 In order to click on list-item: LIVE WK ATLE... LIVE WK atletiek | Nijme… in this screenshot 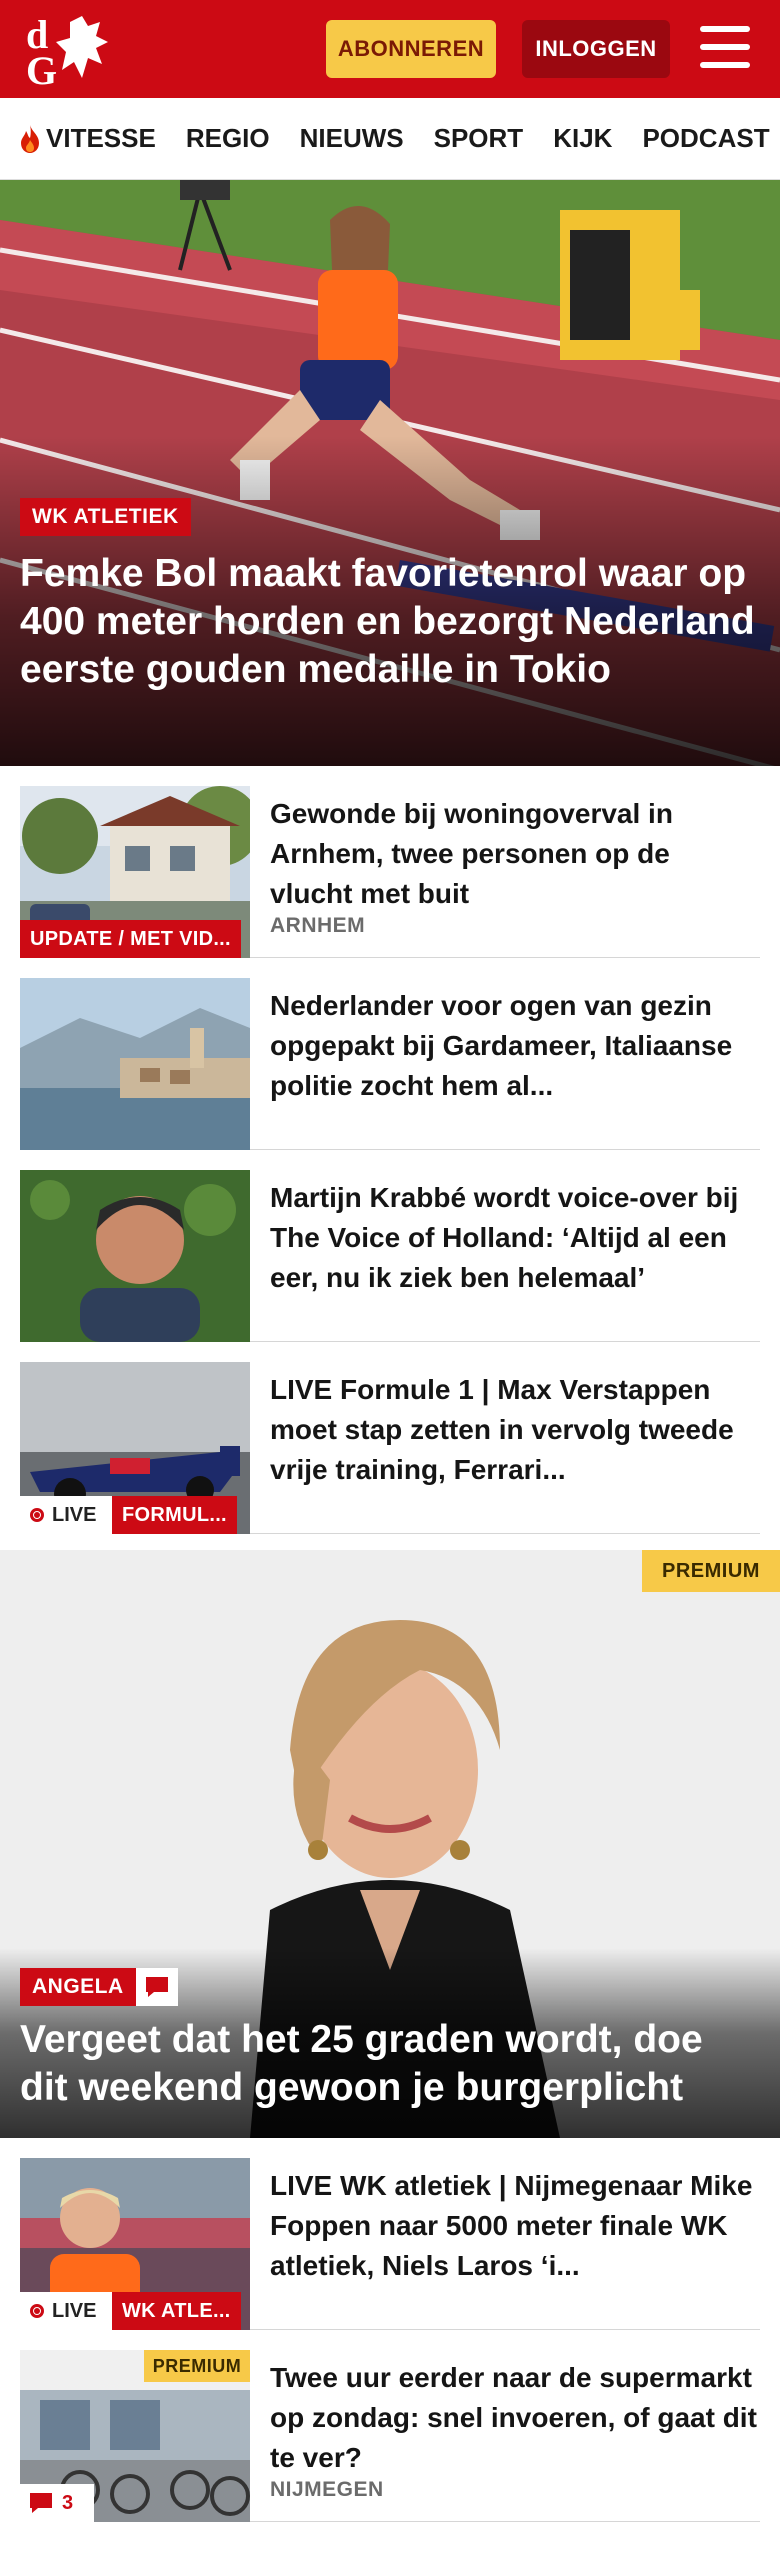, I will do `click(390, 2244)`.